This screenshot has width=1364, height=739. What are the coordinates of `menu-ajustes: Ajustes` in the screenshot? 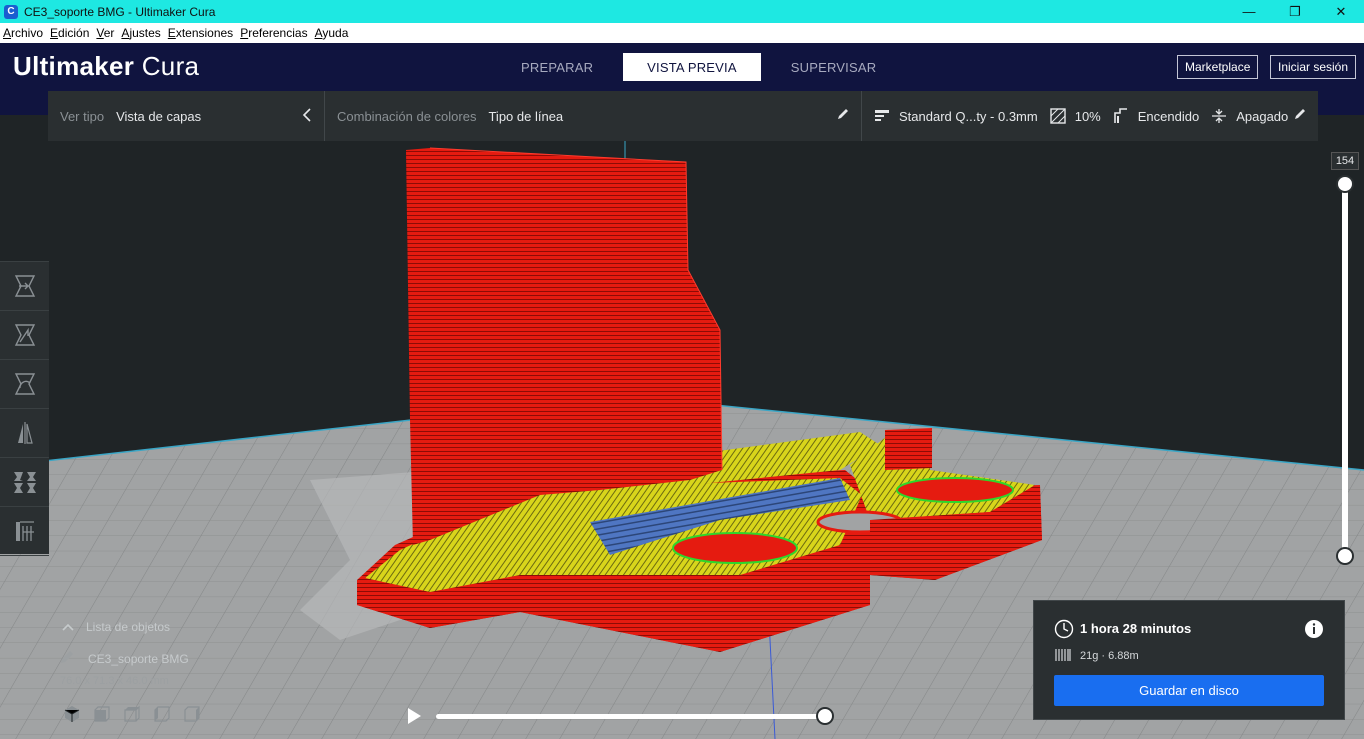 It's located at (140, 33).